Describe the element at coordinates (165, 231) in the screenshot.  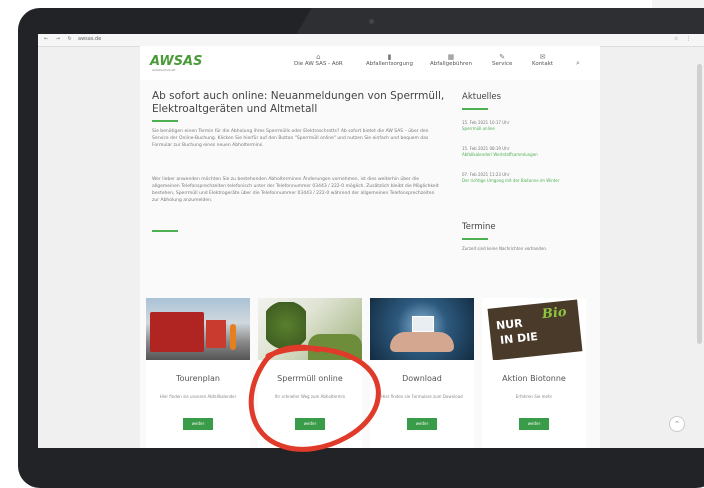
I see `article-divider` at that location.